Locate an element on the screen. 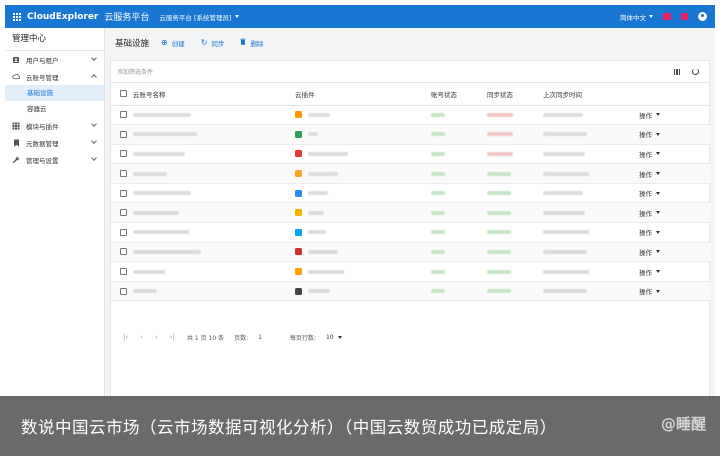 This screenshot has height=456, width=720. grid-icon is located at coordinates (16, 126).